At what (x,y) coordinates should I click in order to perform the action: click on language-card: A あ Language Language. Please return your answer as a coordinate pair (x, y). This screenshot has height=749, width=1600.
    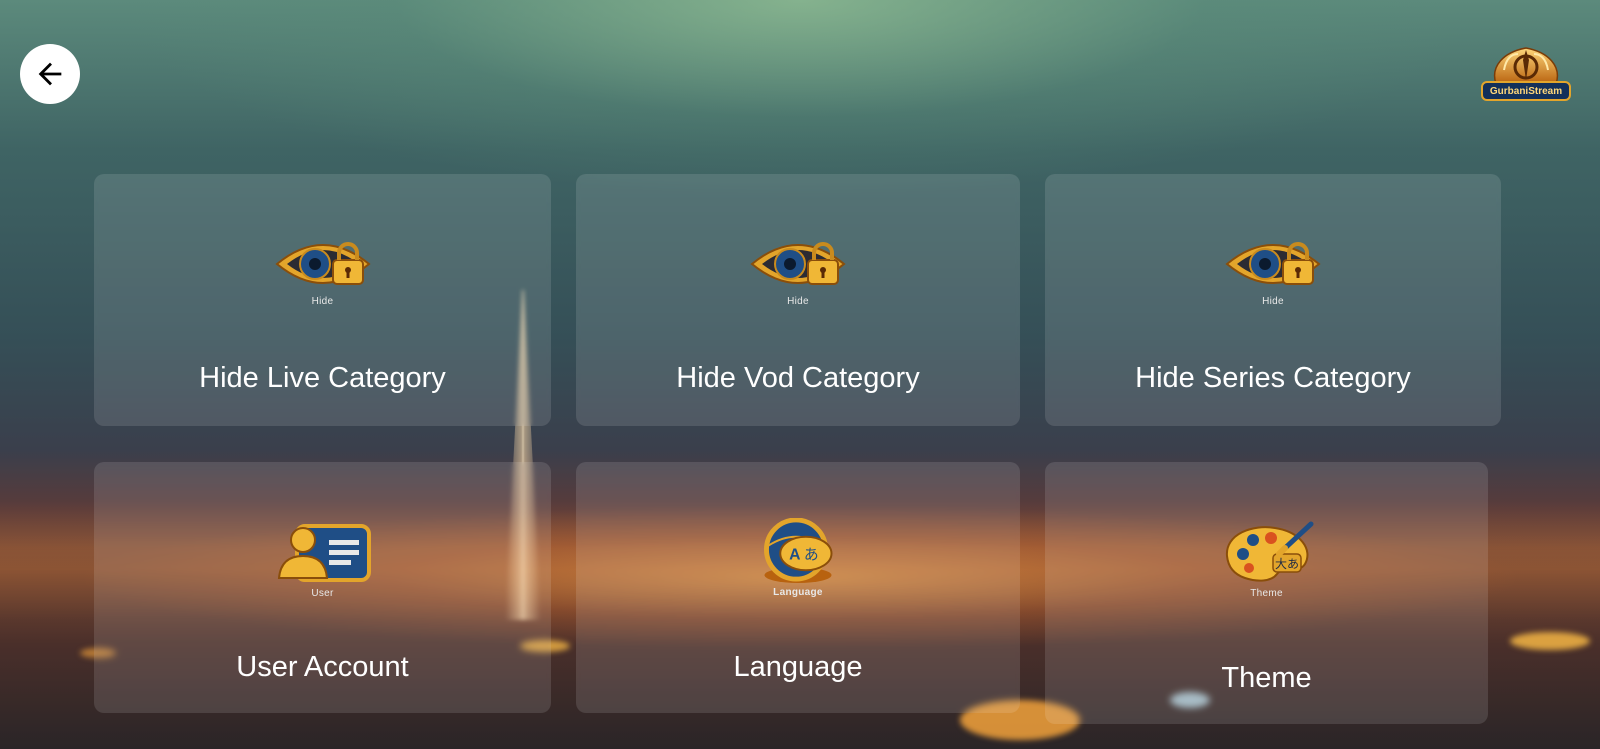
    Looking at the image, I should click on (798, 587).